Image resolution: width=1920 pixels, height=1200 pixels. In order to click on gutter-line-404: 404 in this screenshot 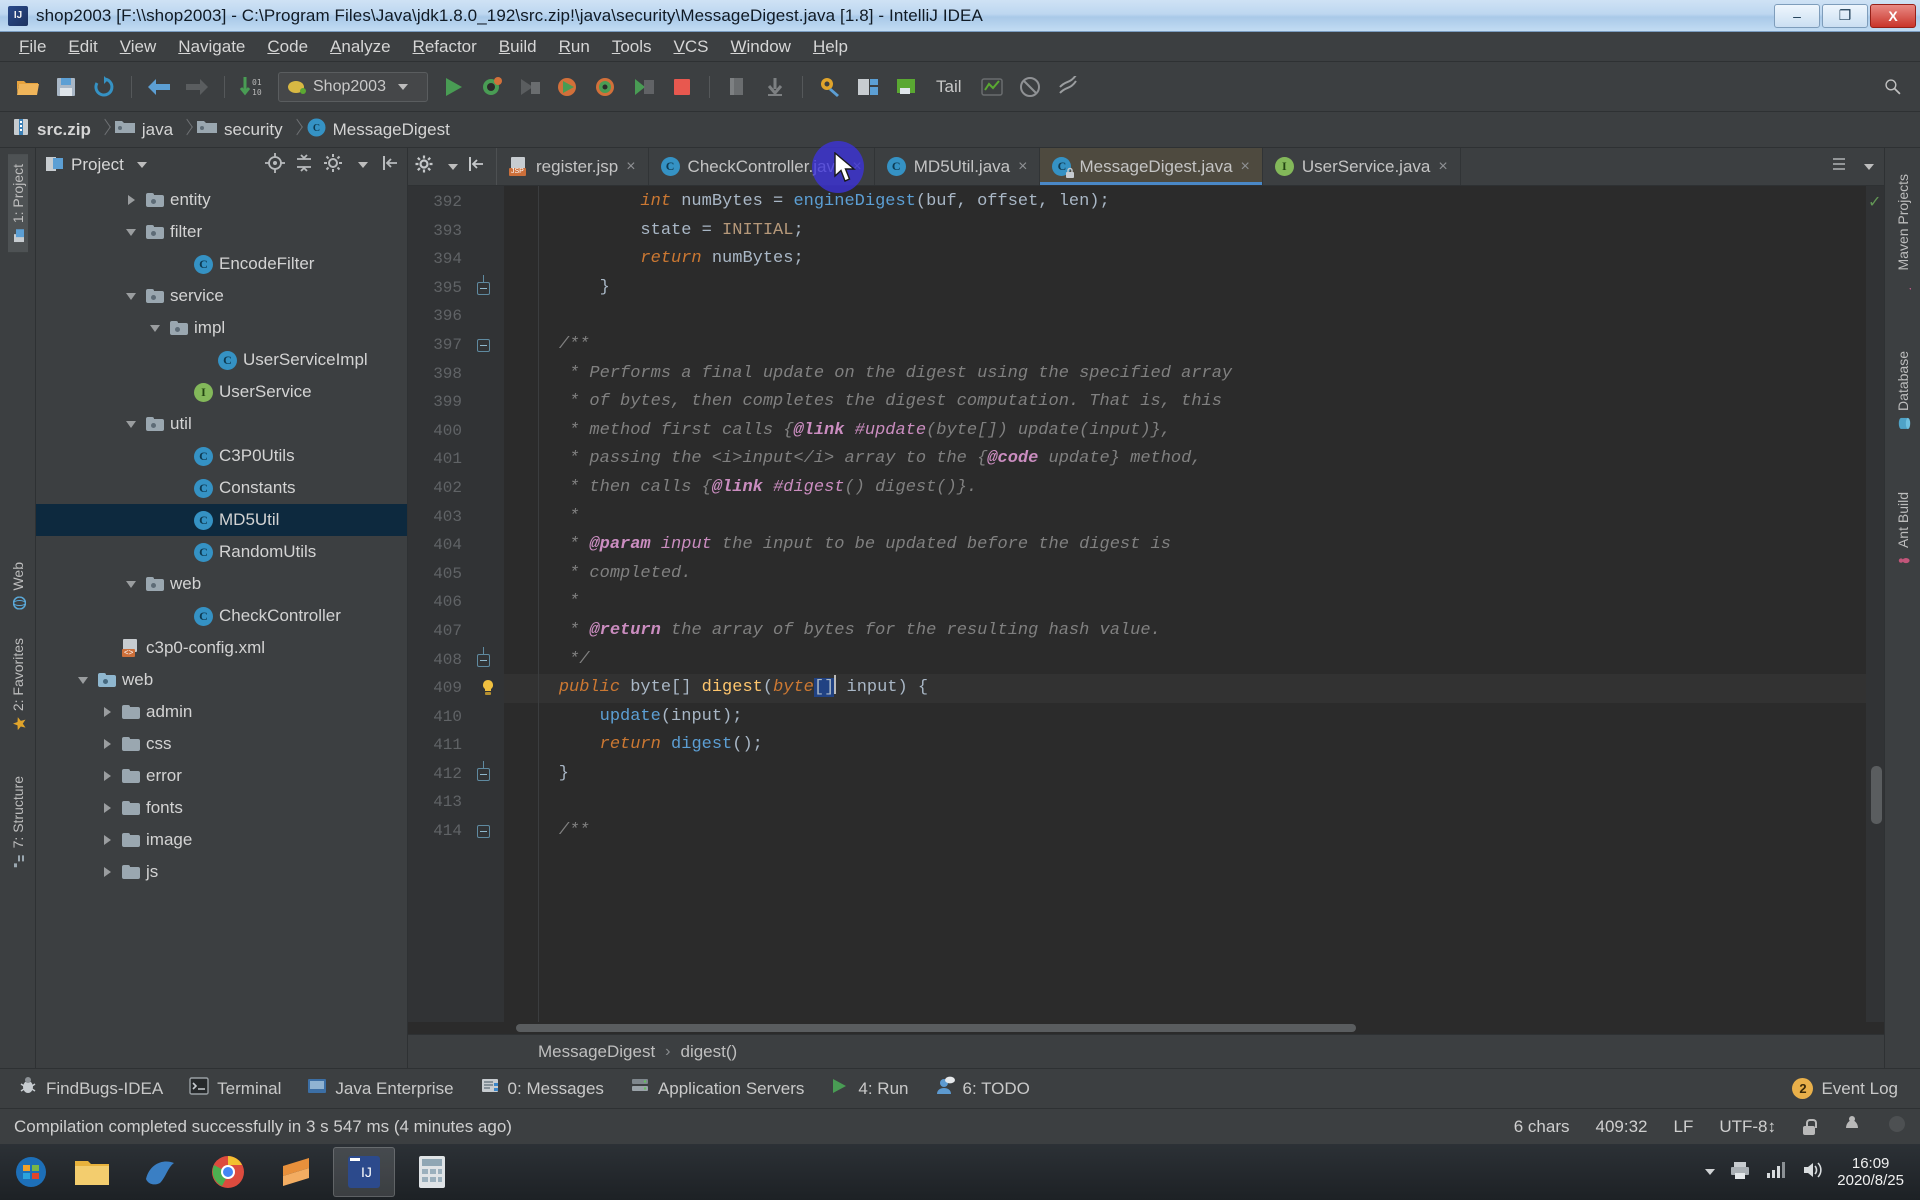, I will do `click(456, 545)`.